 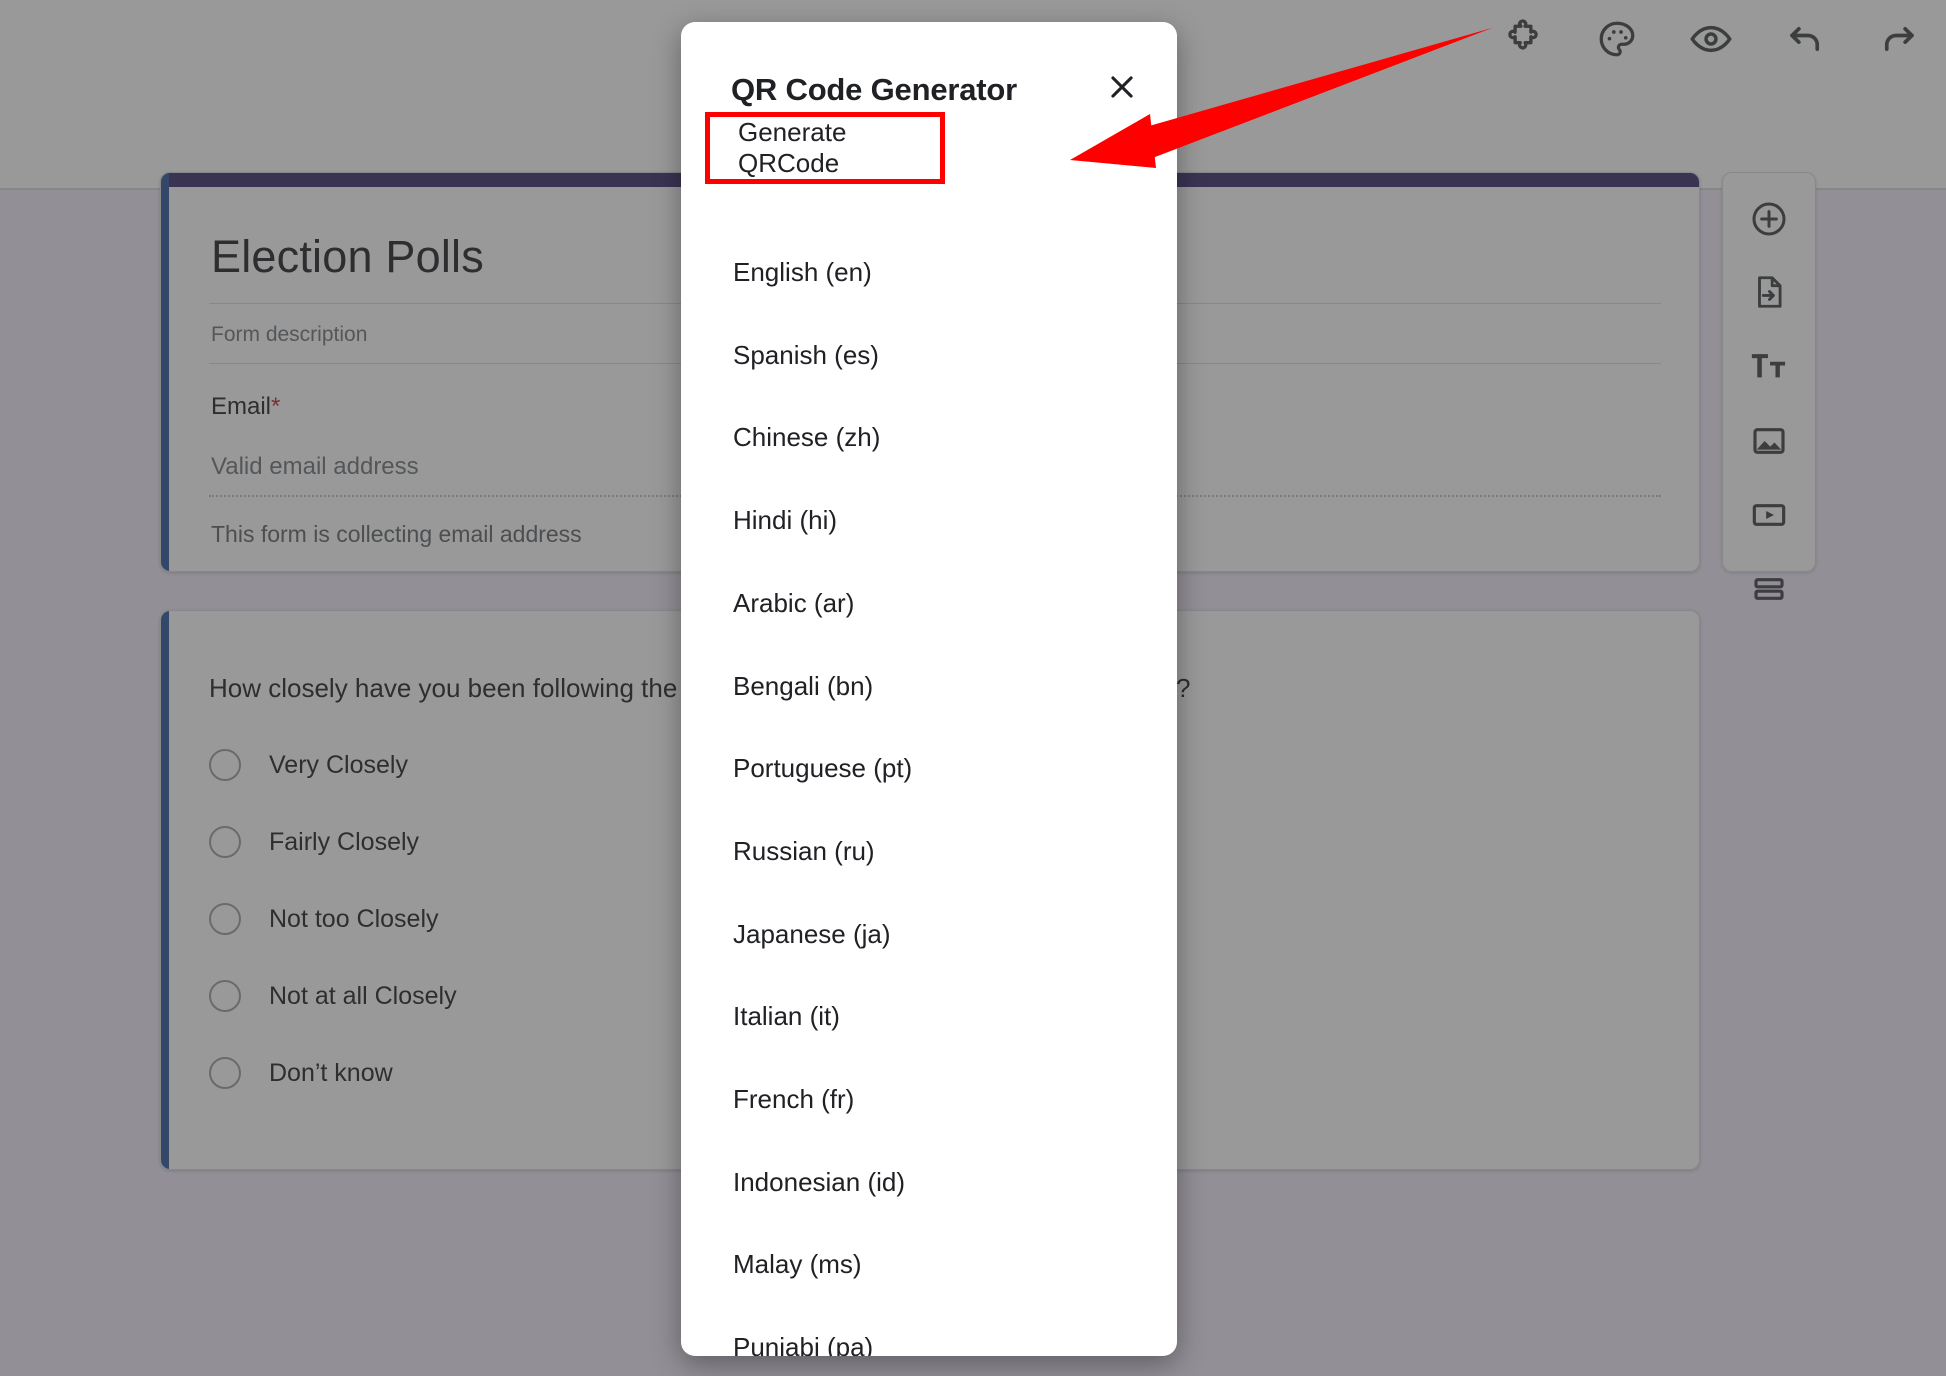 I want to click on generate-qrcode-button: Generate QRCode, so click(x=825, y=148).